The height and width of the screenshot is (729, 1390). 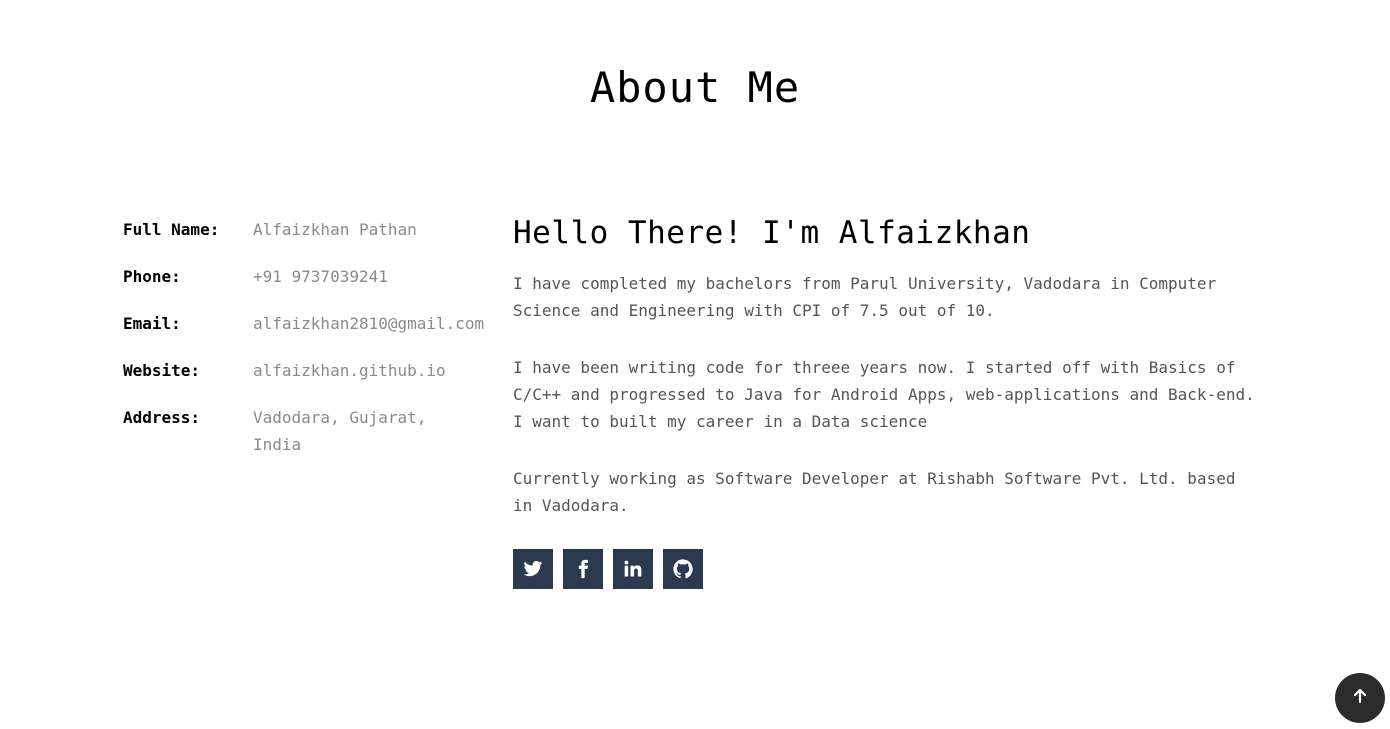 I want to click on info-row-phone: Phone: +91 9737039241, so click(x=310, y=276).